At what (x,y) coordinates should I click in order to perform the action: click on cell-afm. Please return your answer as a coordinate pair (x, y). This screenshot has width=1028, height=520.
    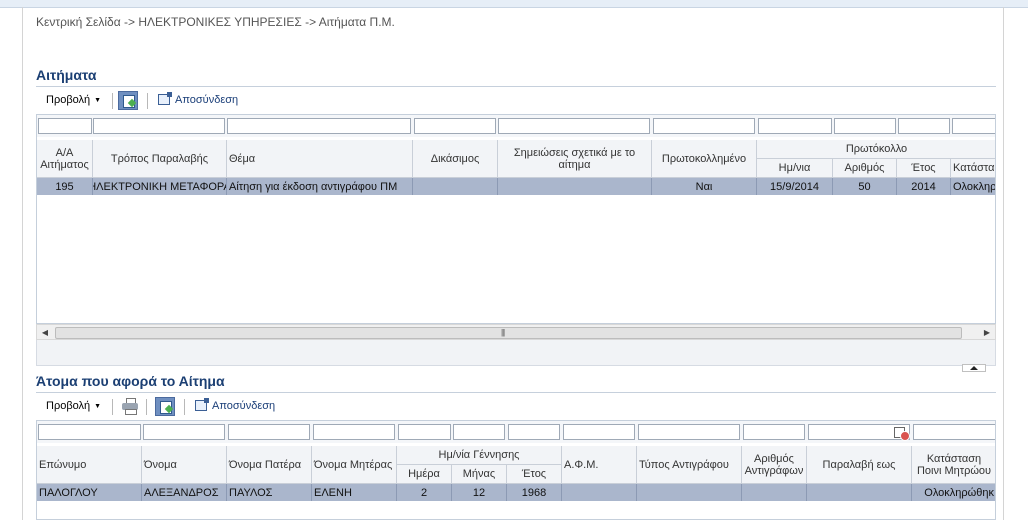
    Looking at the image, I should click on (599, 492).